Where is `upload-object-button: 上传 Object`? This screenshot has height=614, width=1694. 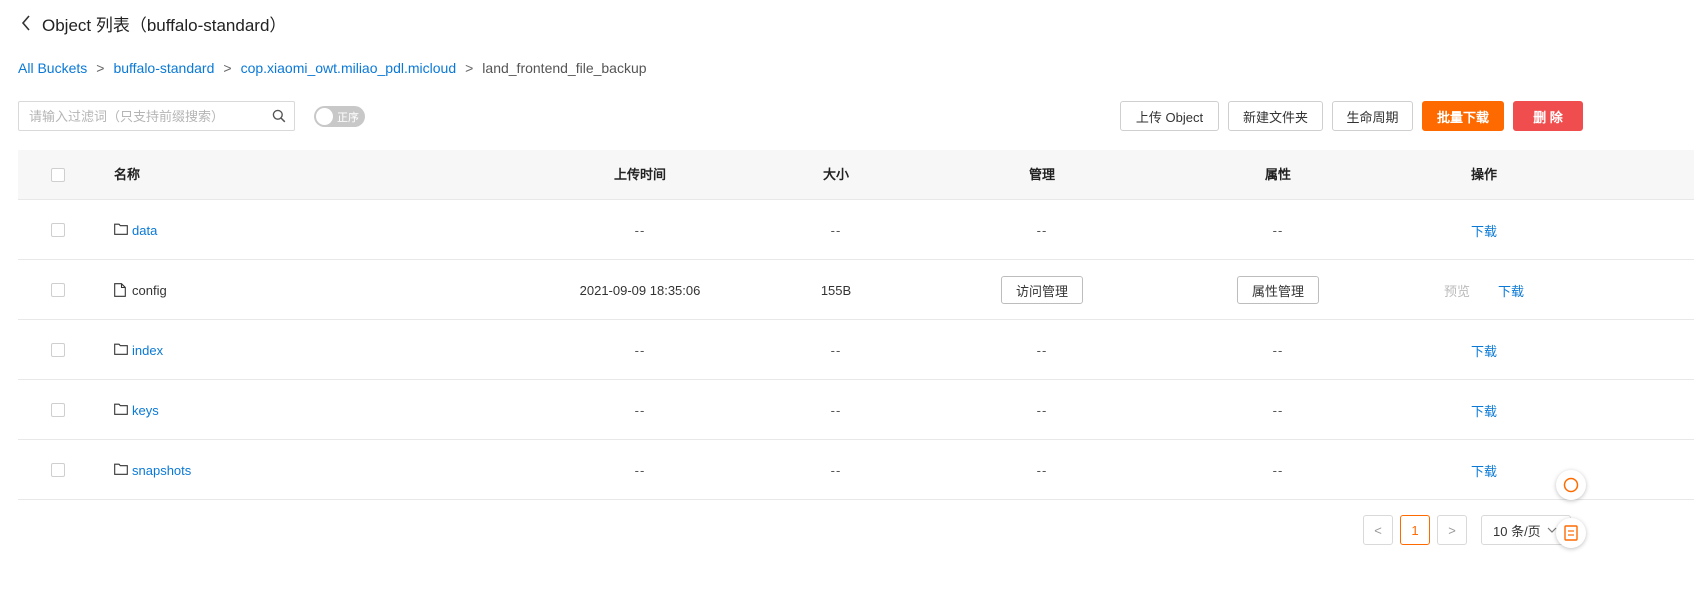 upload-object-button: 上传 Object is located at coordinates (1169, 116).